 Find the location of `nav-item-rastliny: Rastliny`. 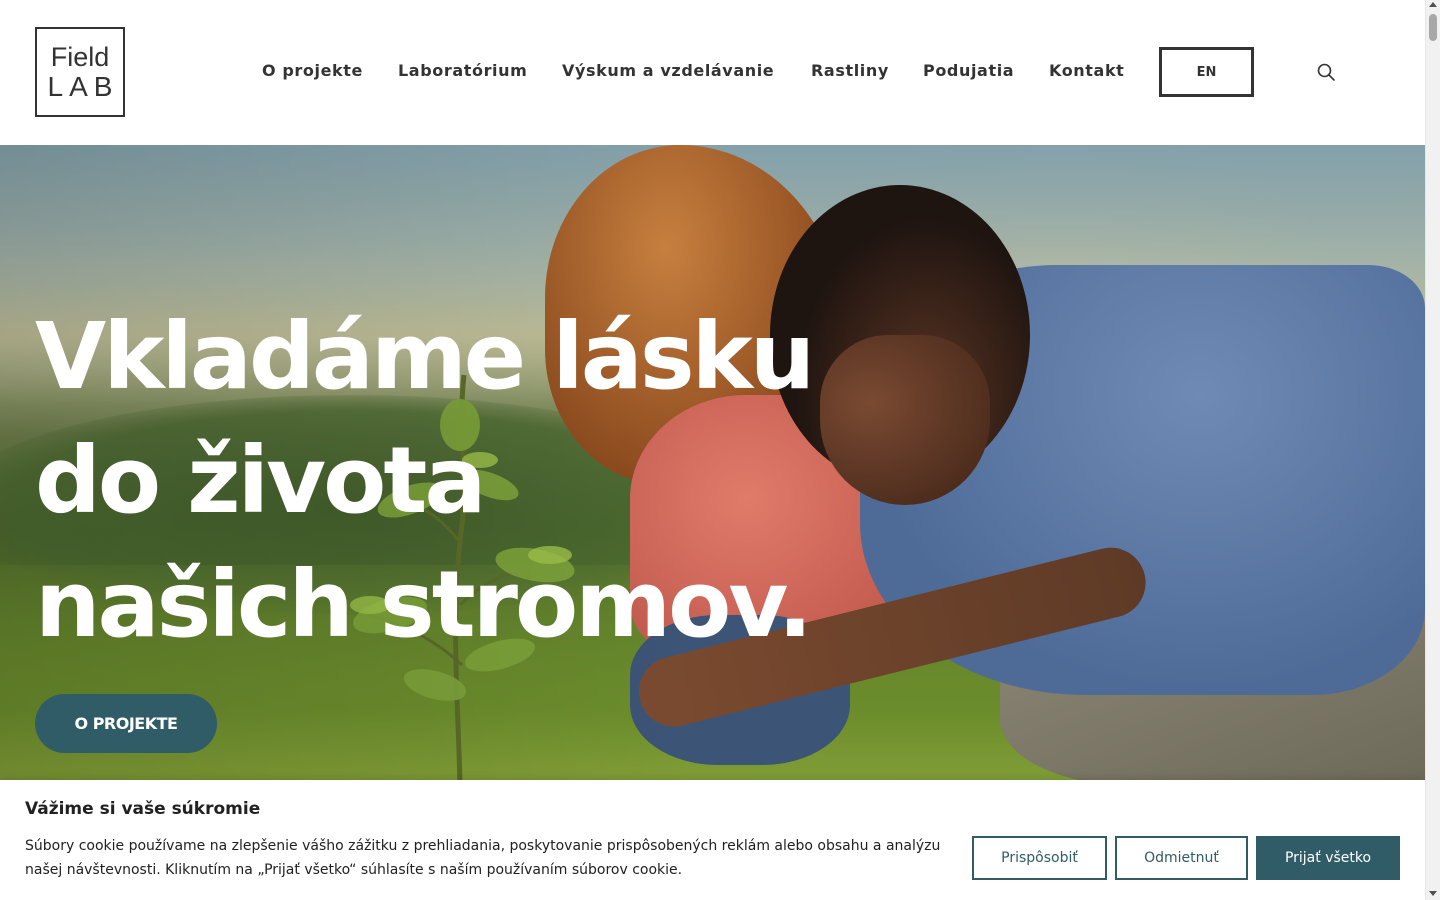

nav-item-rastliny: Rastliny is located at coordinates (850, 71).